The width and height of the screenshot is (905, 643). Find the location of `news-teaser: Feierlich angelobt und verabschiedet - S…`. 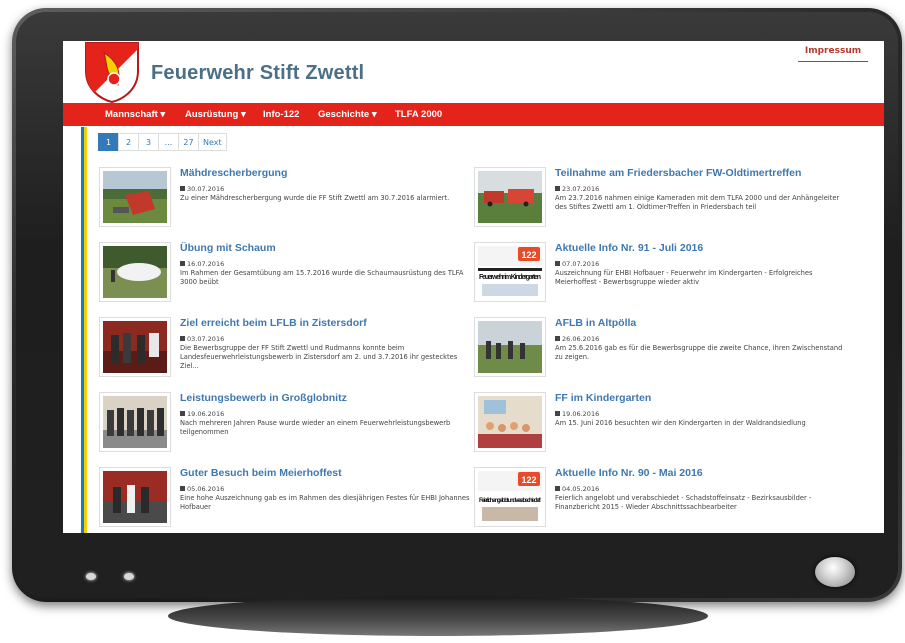

news-teaser: Feierlich angelobt und verabschiedet - S… is located at coordinates (683, 502).